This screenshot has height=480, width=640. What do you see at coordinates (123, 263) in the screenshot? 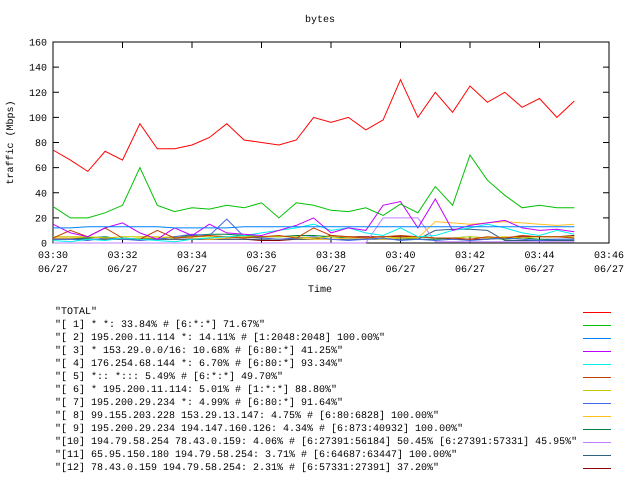
I see `x-tick-label: 03:32 06/27` at bounding box center [123, 263].